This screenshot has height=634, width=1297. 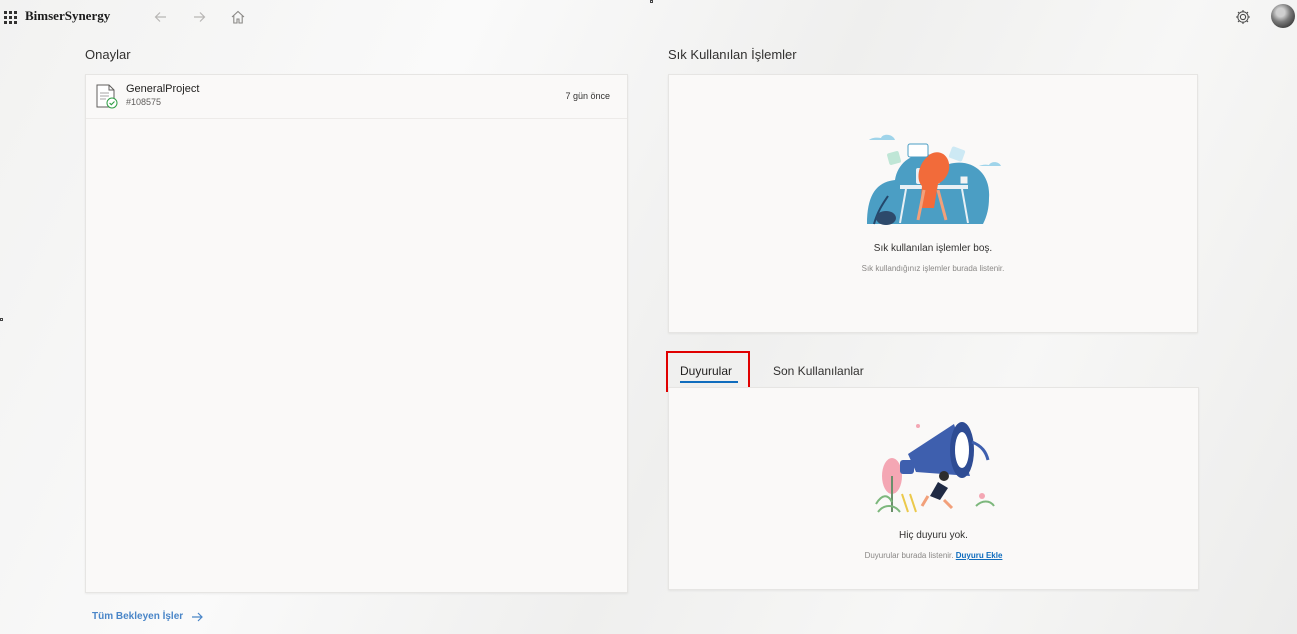 I want to click on announcements-empty-text: Duyurular burada listenir., so click(x=909, y=555).